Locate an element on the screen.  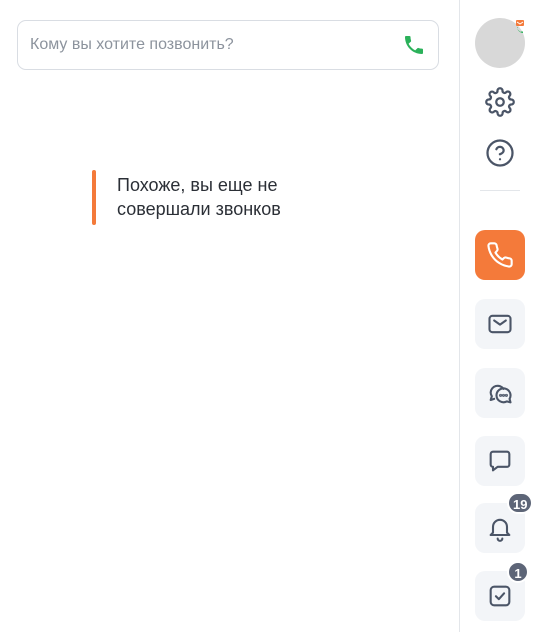
empty-state: Похоже, вы еще не совершали звонков is located at coordinates (252, 197).